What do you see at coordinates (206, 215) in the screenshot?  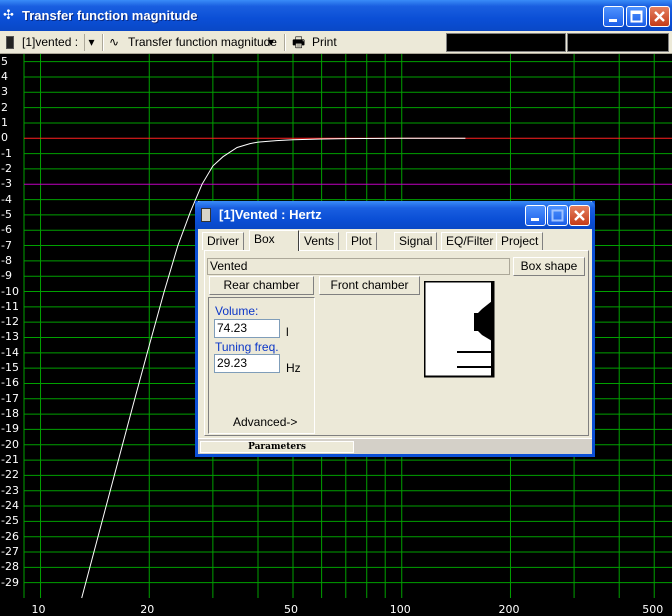 I see `dialog-app-icon` at bounding box center [206, 215].